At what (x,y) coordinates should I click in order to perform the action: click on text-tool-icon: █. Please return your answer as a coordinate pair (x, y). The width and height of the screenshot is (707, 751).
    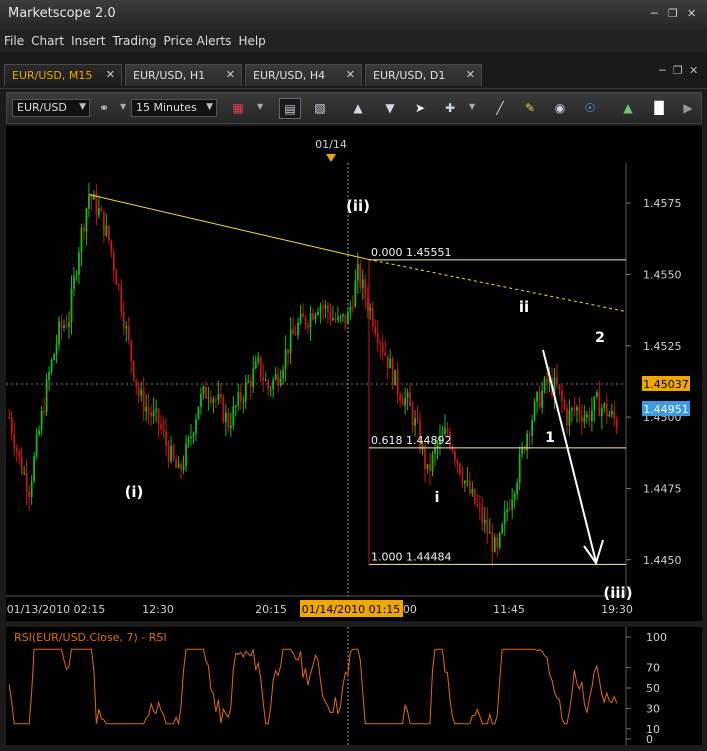
    Looking at the image, I should click on (659, 108).